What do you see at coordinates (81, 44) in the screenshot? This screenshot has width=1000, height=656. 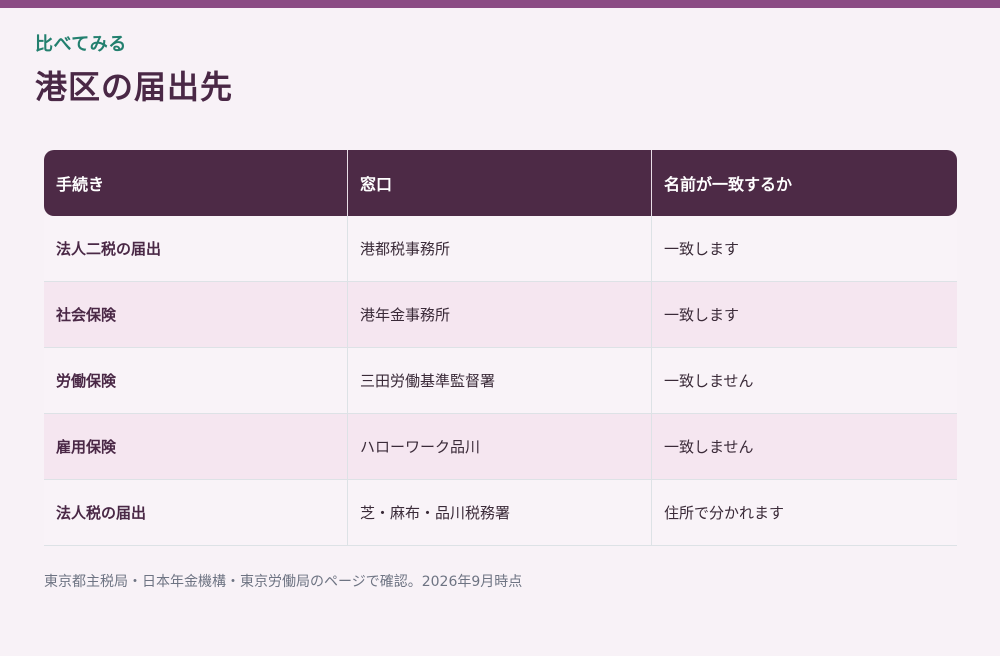 I see `eyebrow-label: 比べてみる` at bounding box center [81, 44].